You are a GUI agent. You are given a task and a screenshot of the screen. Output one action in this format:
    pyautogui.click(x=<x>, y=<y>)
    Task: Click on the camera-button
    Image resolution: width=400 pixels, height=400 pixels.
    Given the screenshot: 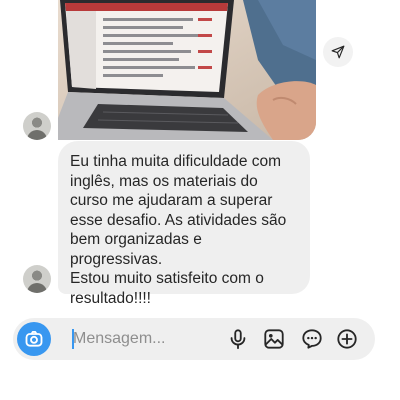 What is the action you would take?
    pyautogui.click(x=34, y=339)
    